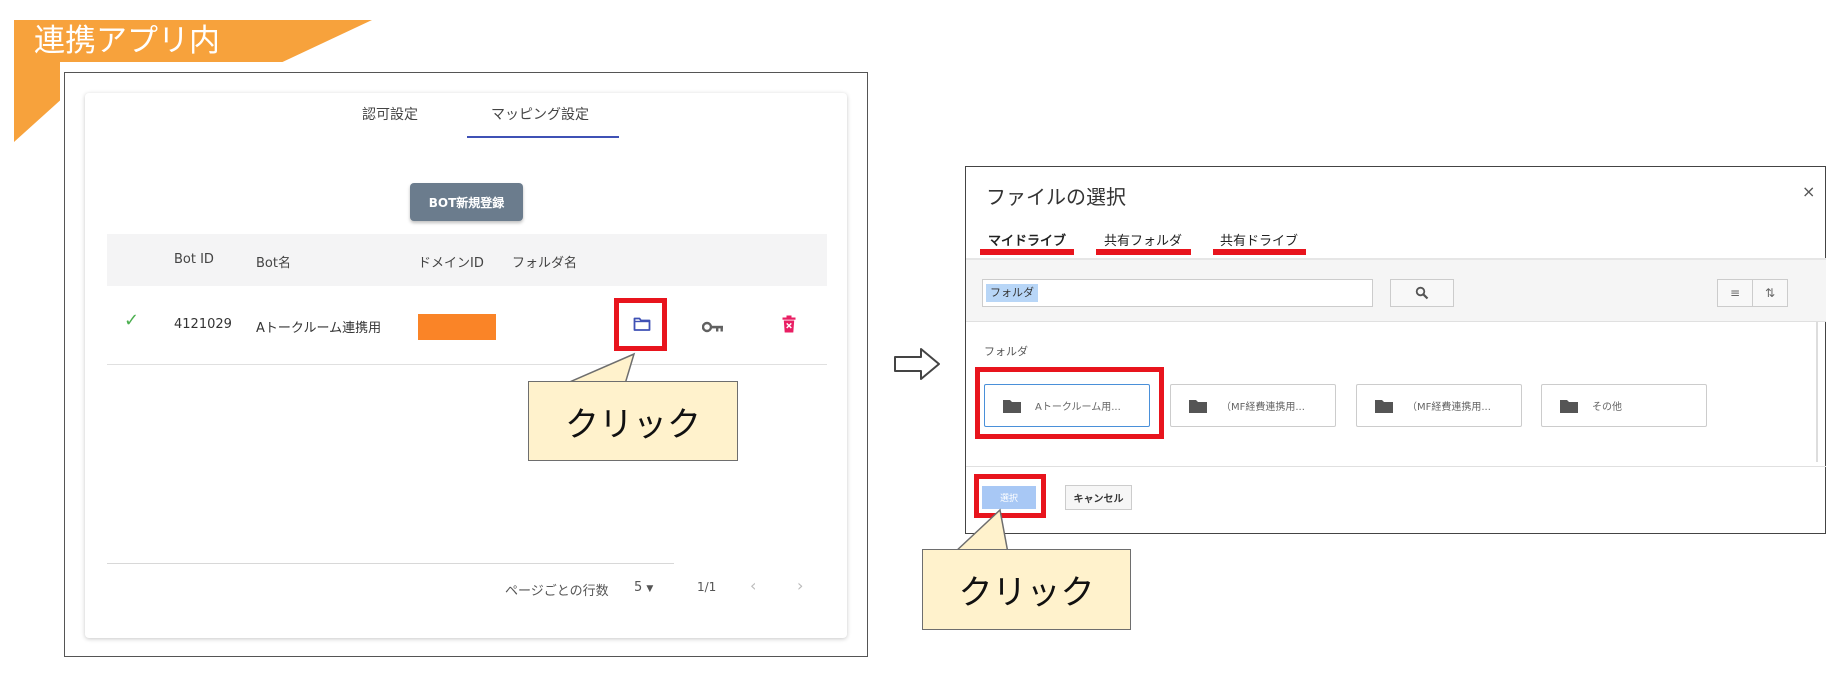 The image size is (1845, 680). Describe the element at coordinates (650, 589) in the screenshot. I see `dropdown-arrow-icon: ▼` at that location.